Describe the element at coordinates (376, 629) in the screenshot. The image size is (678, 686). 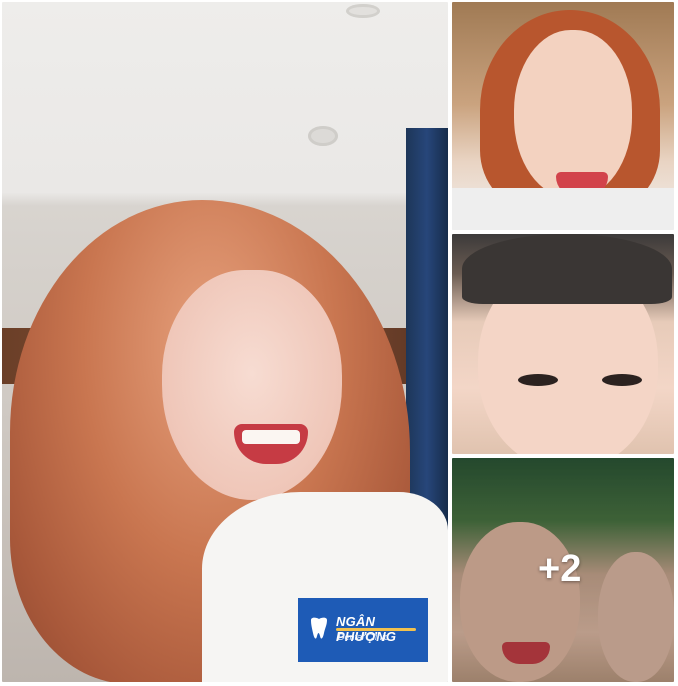
I see `logo-swoosh` at that location.